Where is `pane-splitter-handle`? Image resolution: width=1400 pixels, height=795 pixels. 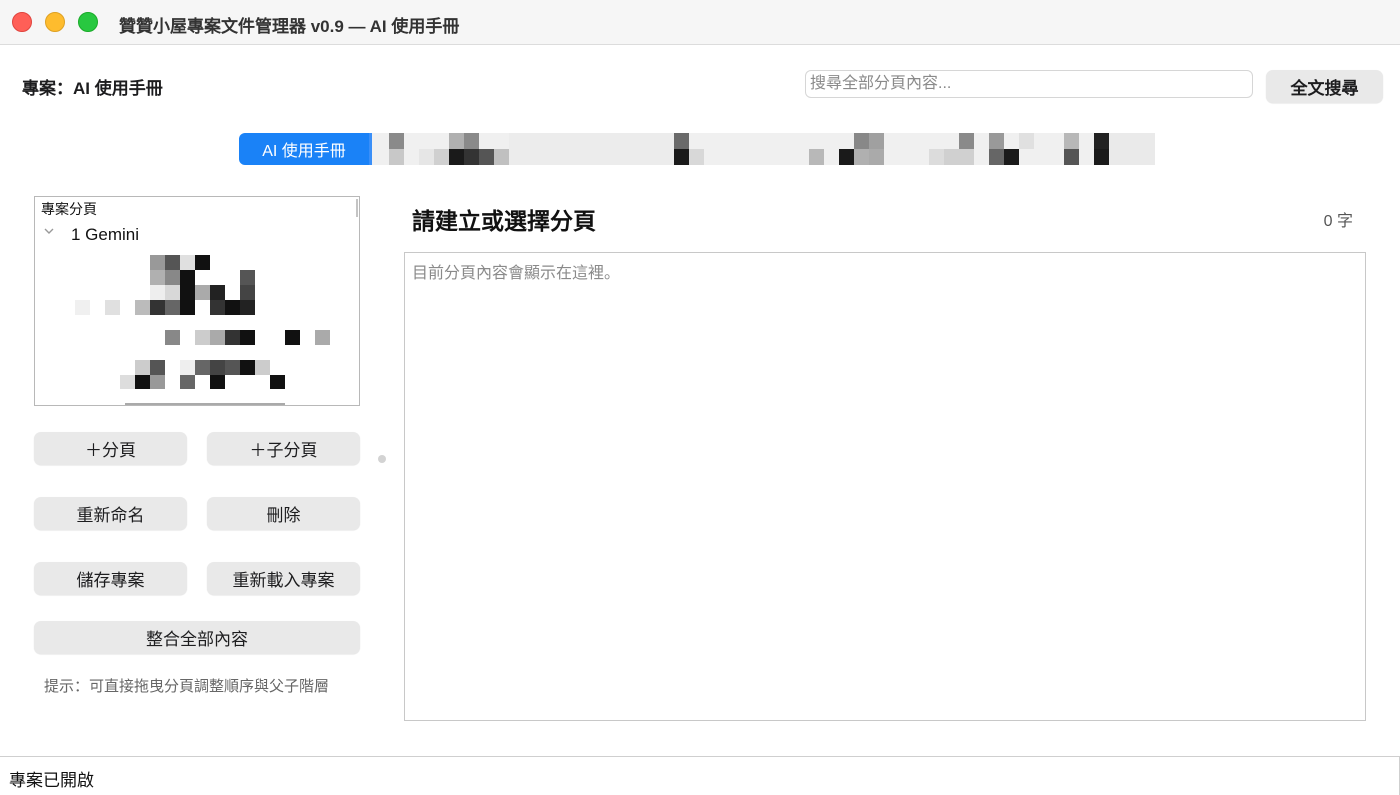
pane-splitter-handle is located at coordinates (382, 459).